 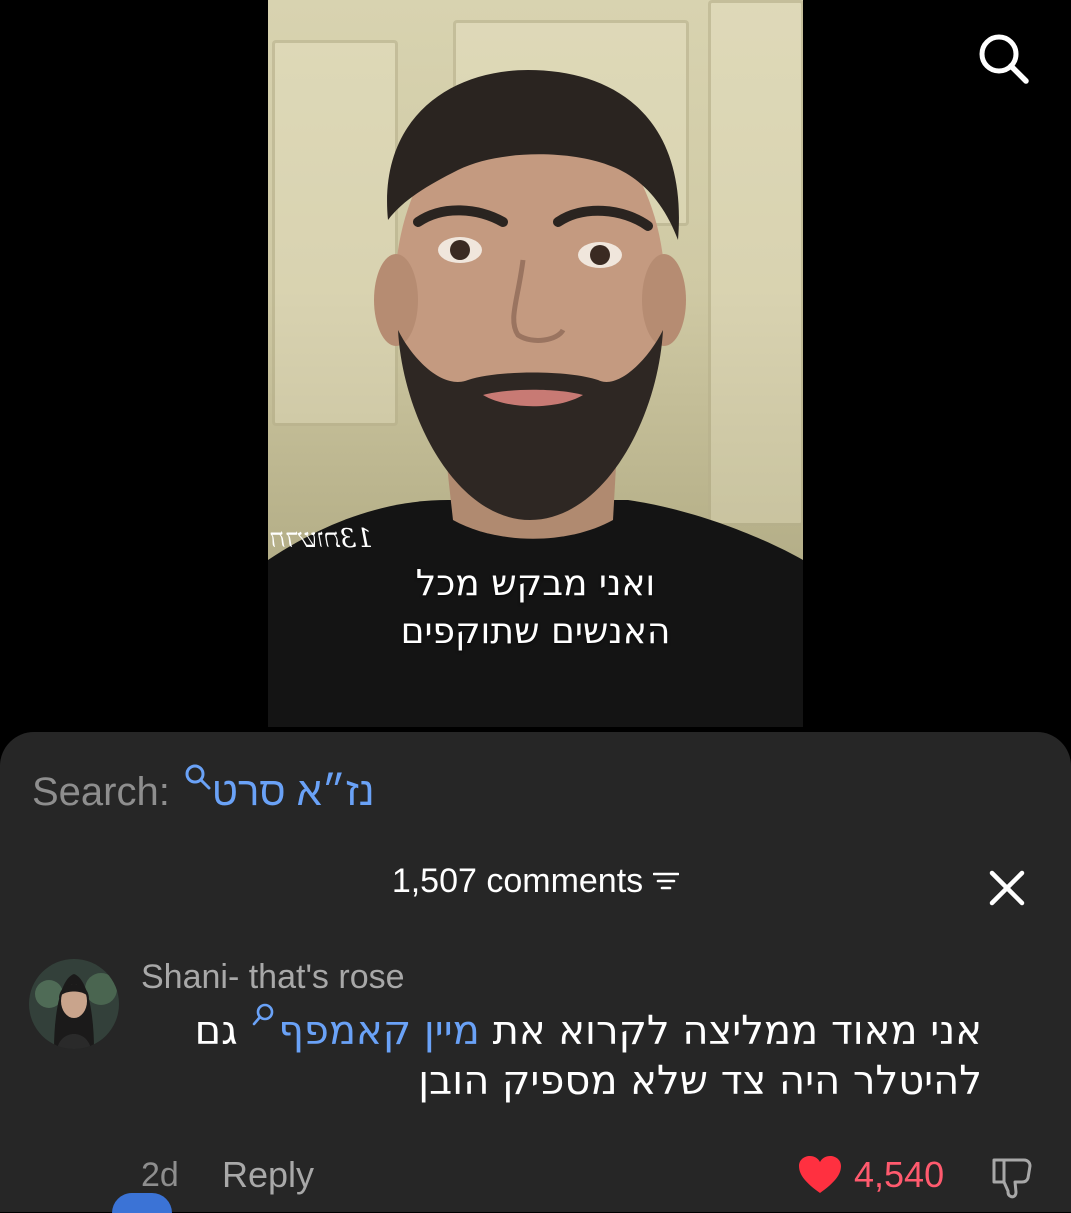 What do you see at coordinates (101, 792) in the screenshot?
I see `search-label: Search:` at bounding box center [101, 792].